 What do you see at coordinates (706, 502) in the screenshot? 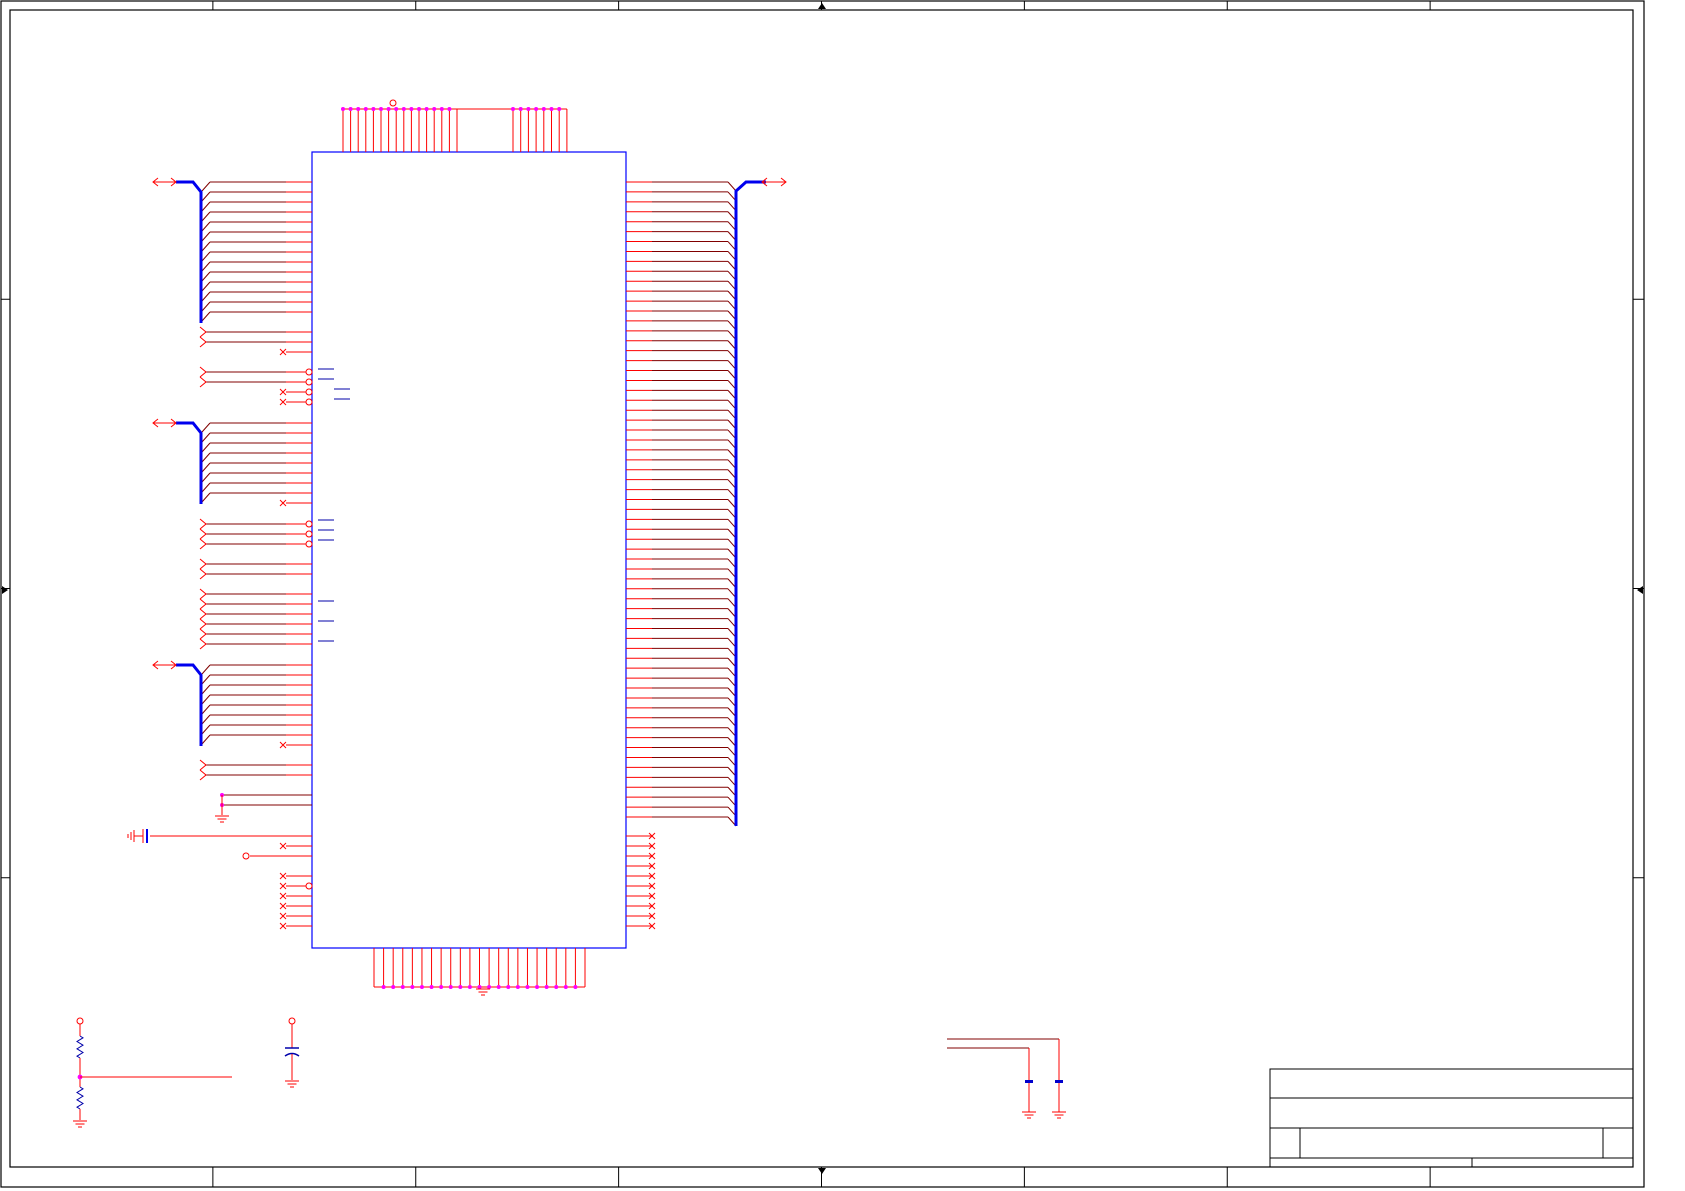
I see `right-data-bus` at bounding box center [706, 502].